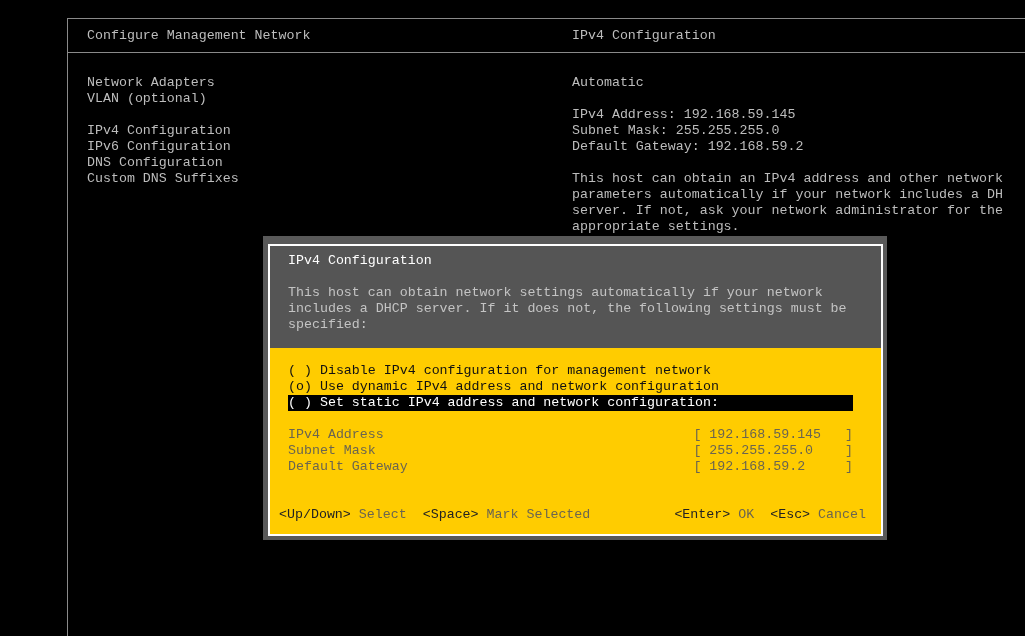 The height and width of the screenshot is (636, 1025). Describe the element at coordinates (147, 99) in the screenshot. I see `menu-item: VLAN (optional)` at that location.